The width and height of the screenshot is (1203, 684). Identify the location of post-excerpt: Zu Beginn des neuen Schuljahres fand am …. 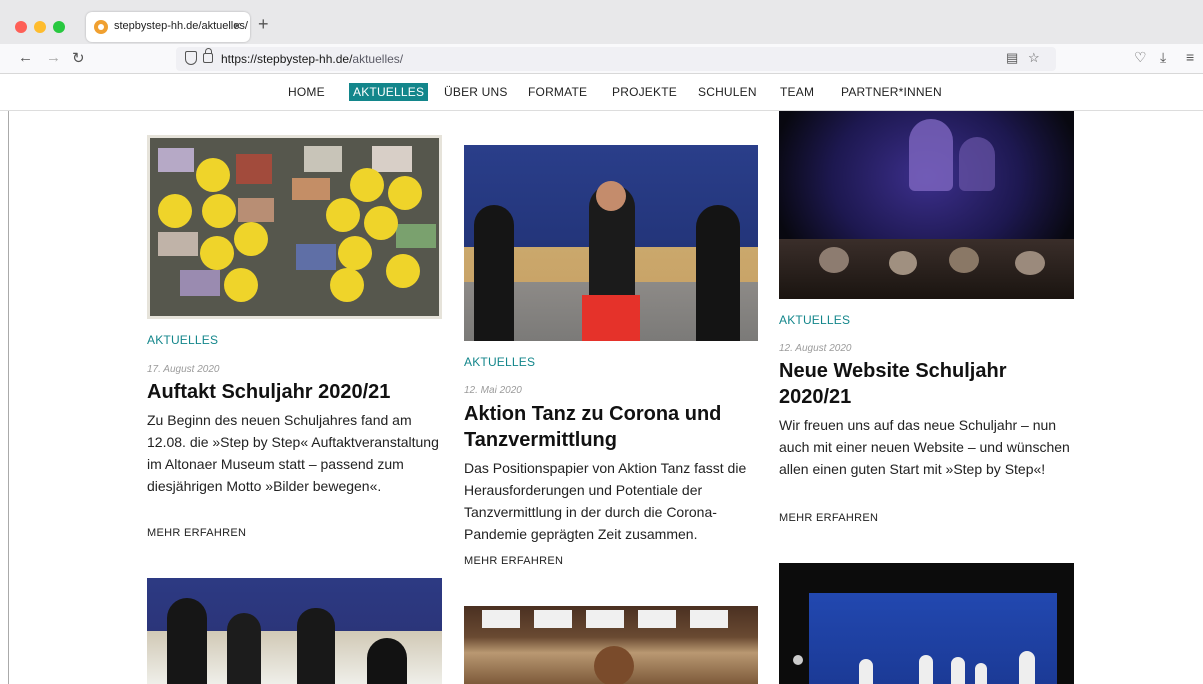
(293, 453).